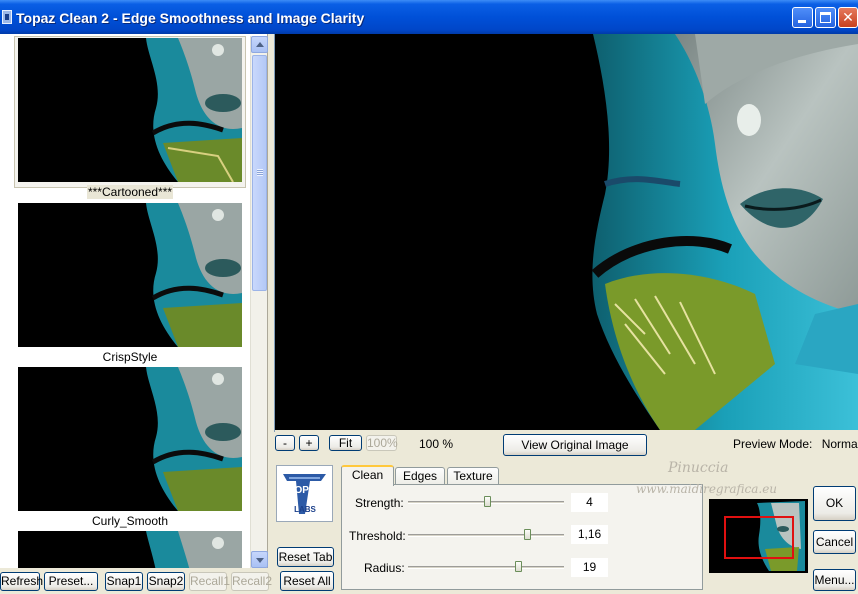  I want to click on tab-clean: Clean, so click(367, 475).